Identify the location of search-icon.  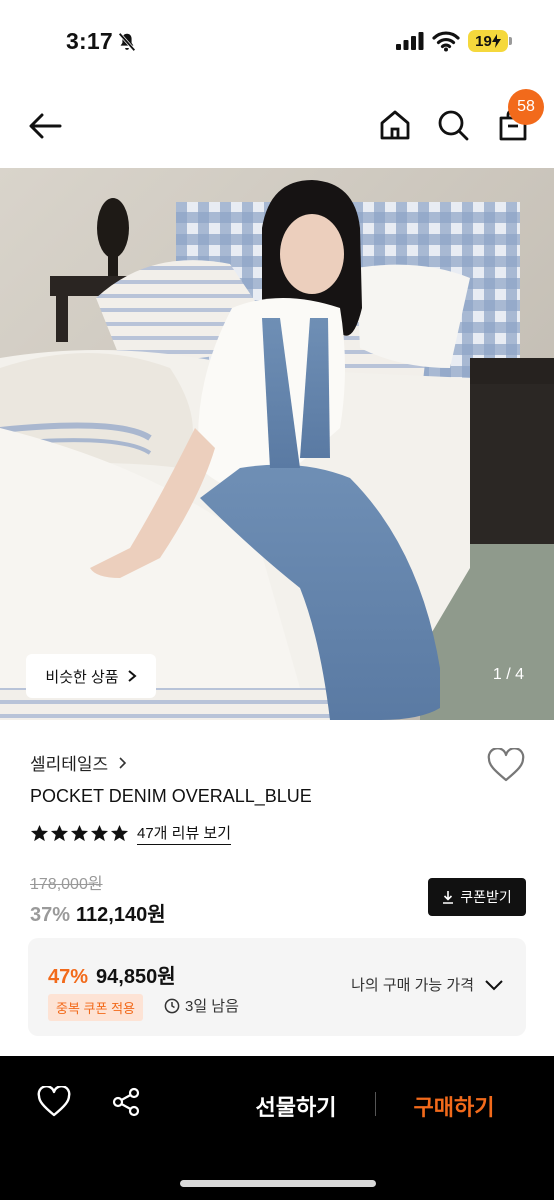
(453, 125).